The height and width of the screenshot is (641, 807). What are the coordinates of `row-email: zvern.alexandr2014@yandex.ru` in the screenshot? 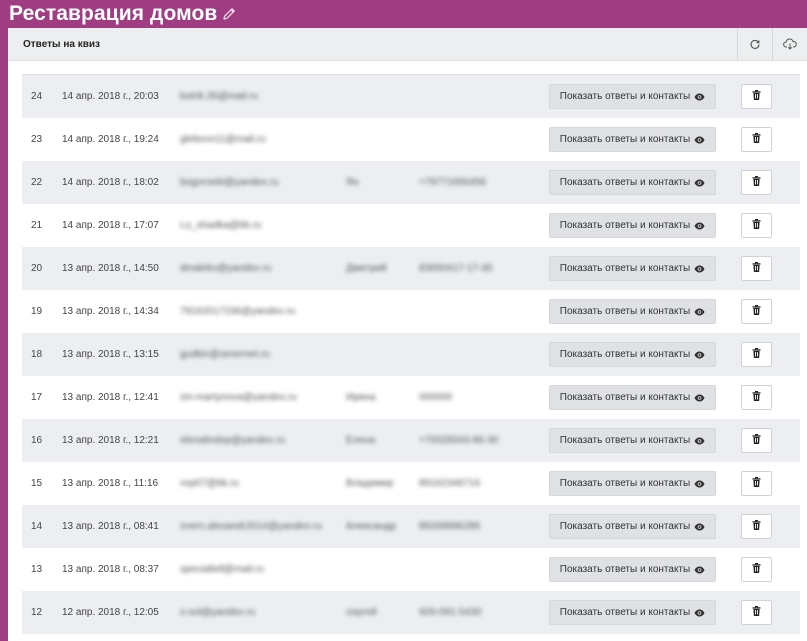 It's located at (251, 526).